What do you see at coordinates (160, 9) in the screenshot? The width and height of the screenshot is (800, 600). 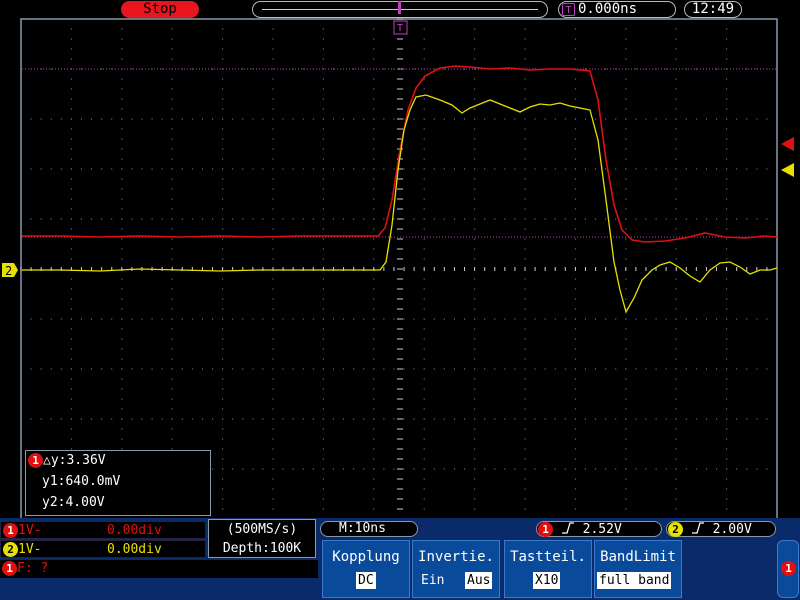 I see `run-stop-button: Stop` at bounding box center [160, 9].